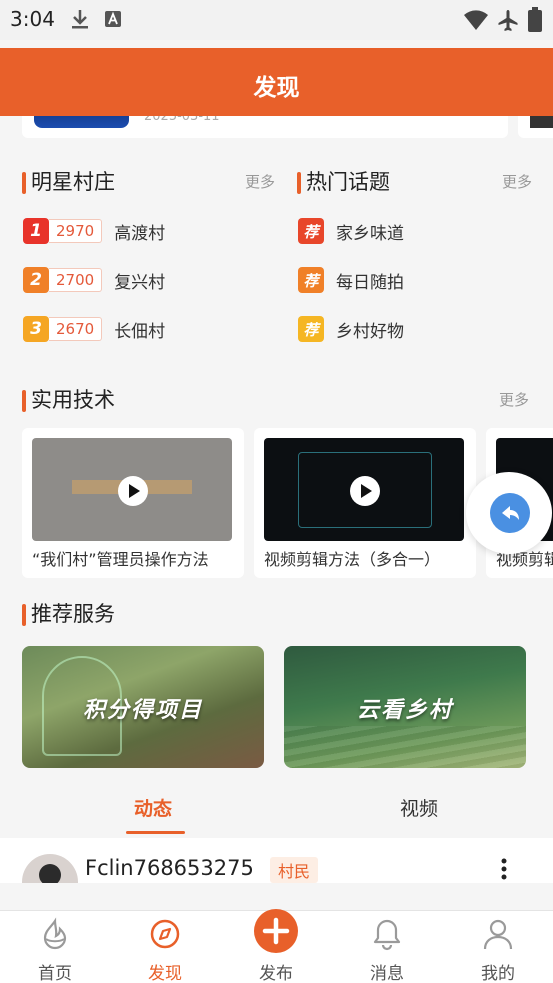 This screenshot has width=553, height=983. Describe the element at coordinates (140, 282) in the screenshot. I see `rank-village-name: 复兴村` at that location.